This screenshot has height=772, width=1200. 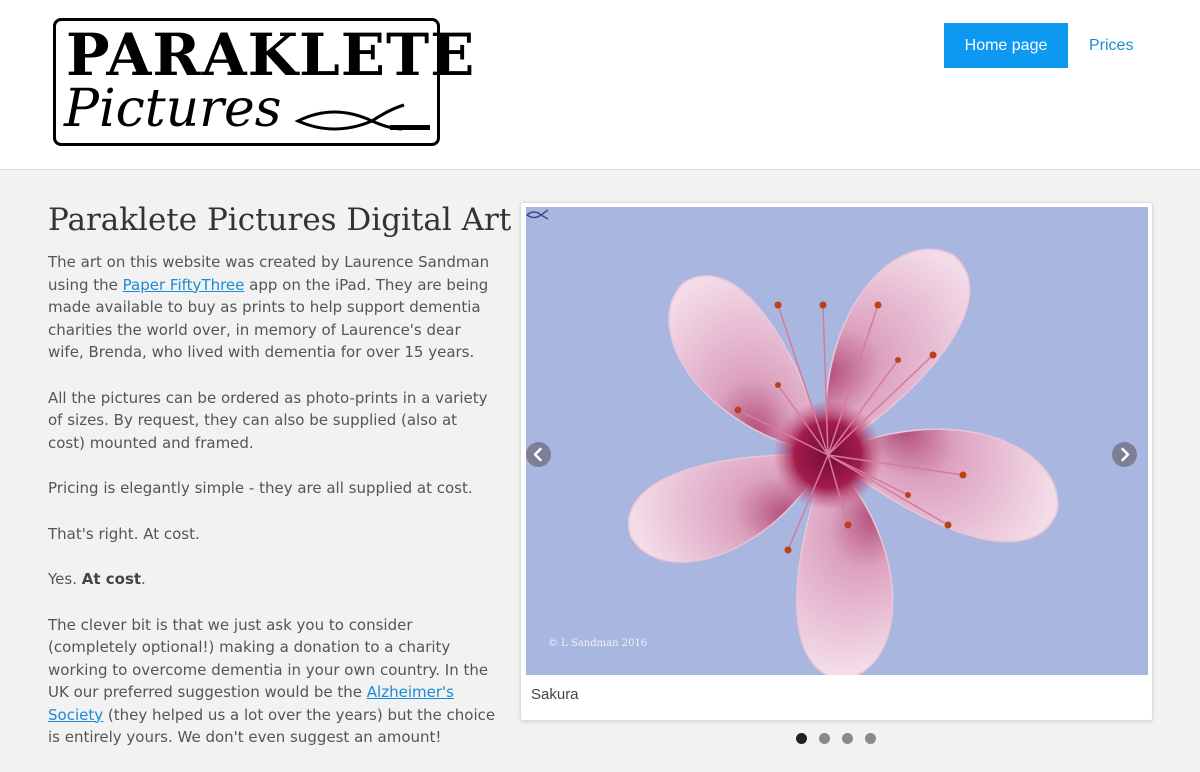 I want to click on page-title: Paraklete Pictures Digital Art, so click(x=280, y=220).